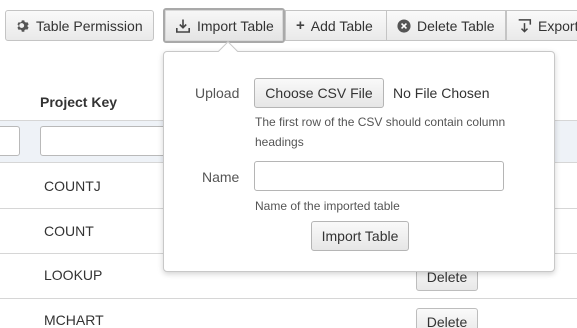 This screenshot has height=328, width=577. Describe the element at coordinates (217, 93) in the screenshot. I see `upload-label: Upload` at that location.